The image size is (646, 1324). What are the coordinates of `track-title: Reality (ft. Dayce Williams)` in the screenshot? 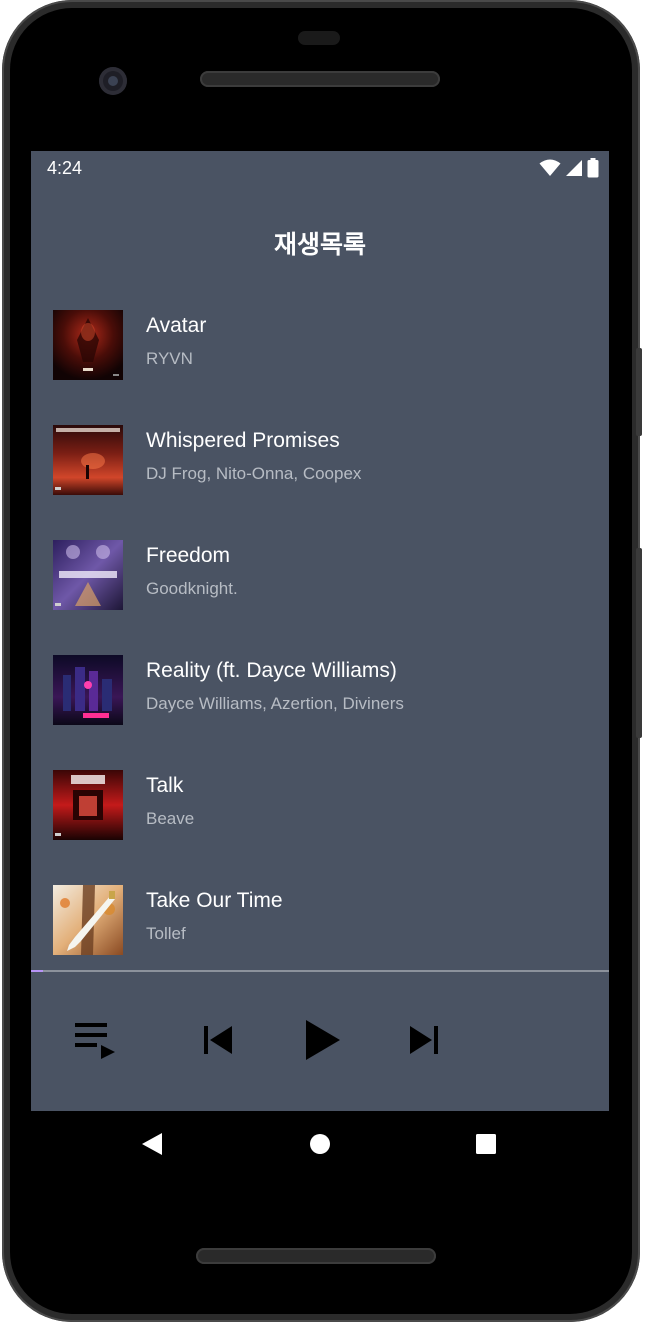 It's located at (271, 670).